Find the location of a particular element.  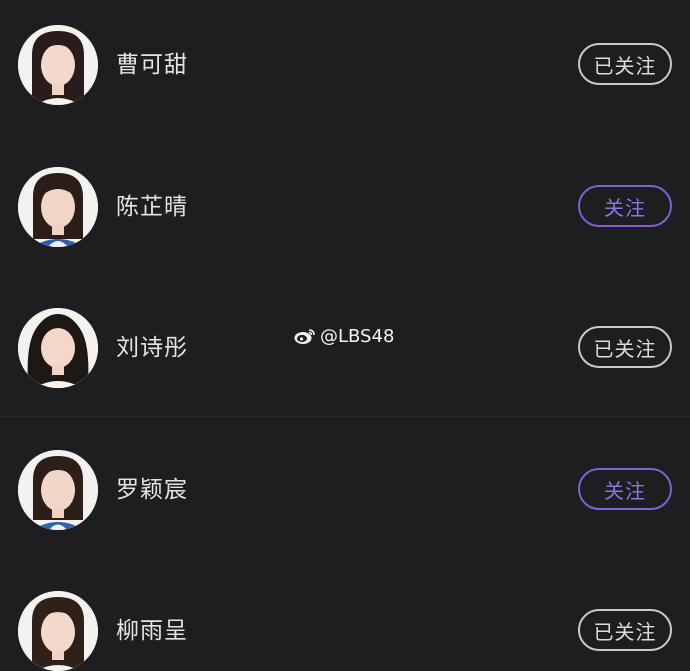

watermark-text: @LBS48 is located at coordinates (357, 336).